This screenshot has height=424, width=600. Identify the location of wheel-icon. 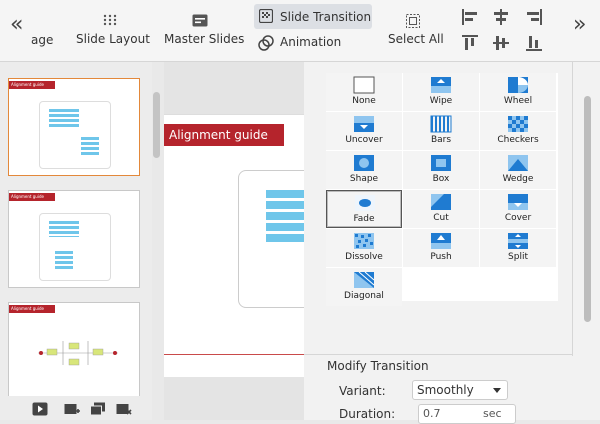
(518, 85).